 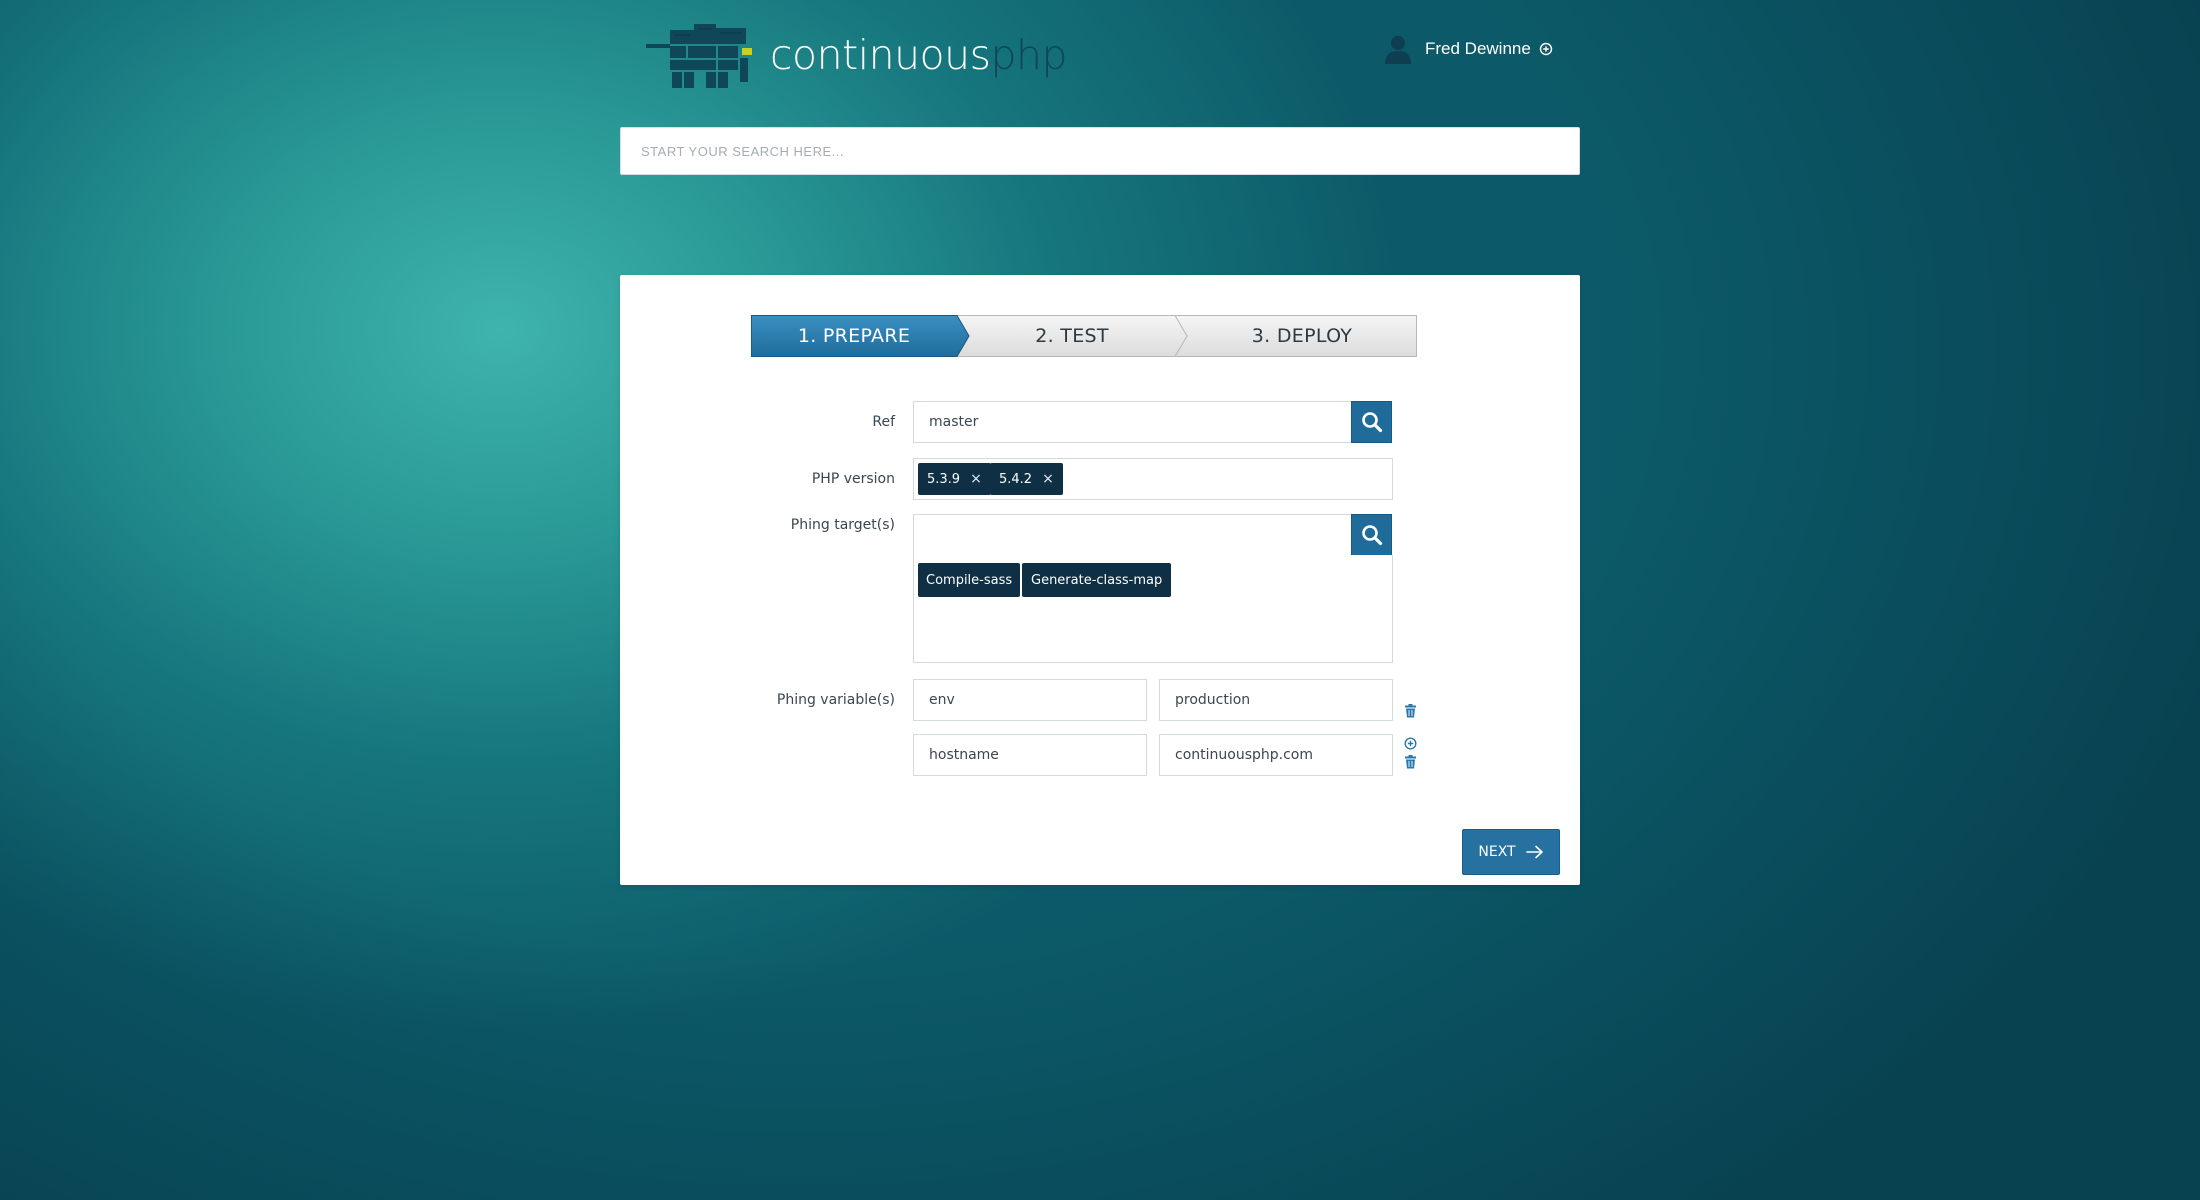 I want to click on tag-label: Generate-class-map, so click(x=1097, y=580).